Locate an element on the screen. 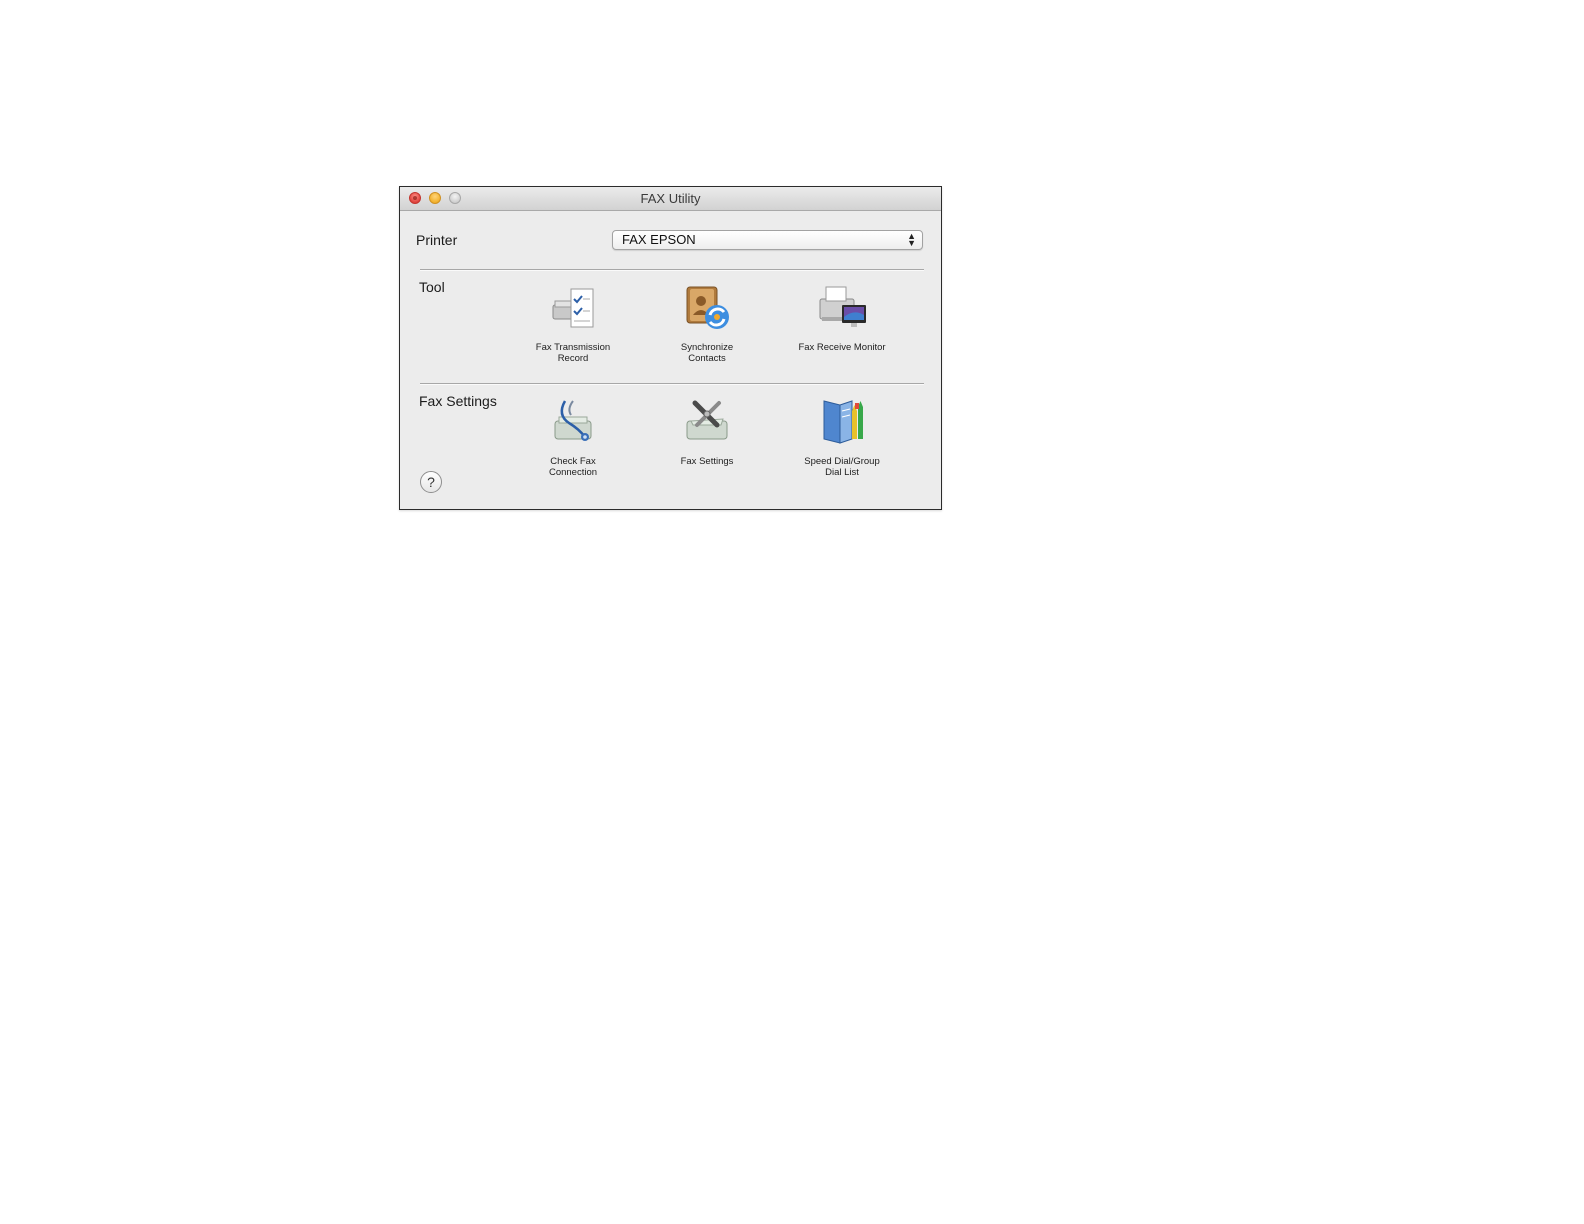  check-fax-connection-label: Check Fax Connection is located at coordinates (573, 467).